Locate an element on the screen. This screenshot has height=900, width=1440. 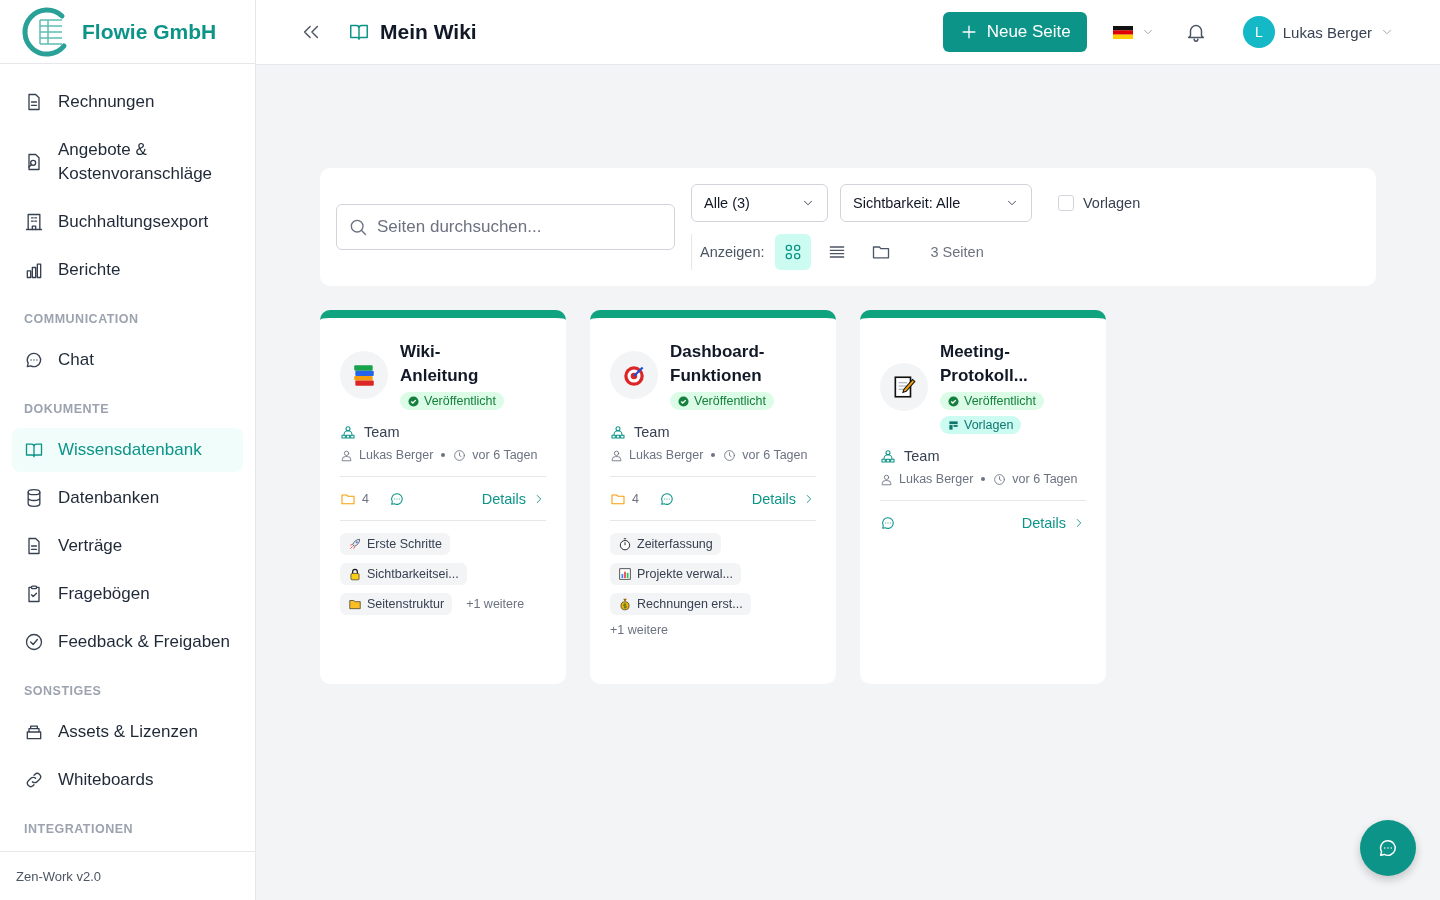
link-icon is located at coordinates (34, 780).